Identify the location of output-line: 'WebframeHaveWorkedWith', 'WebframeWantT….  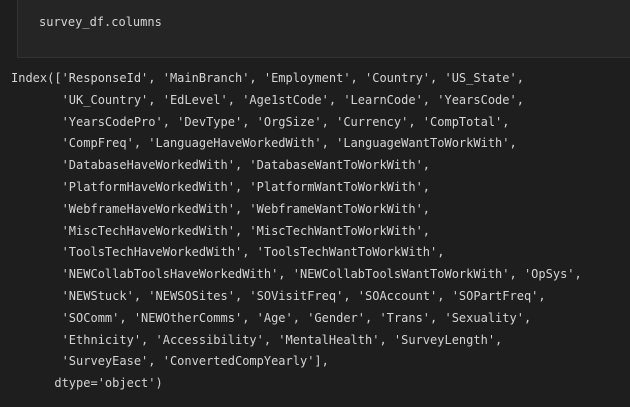
(221, 208).